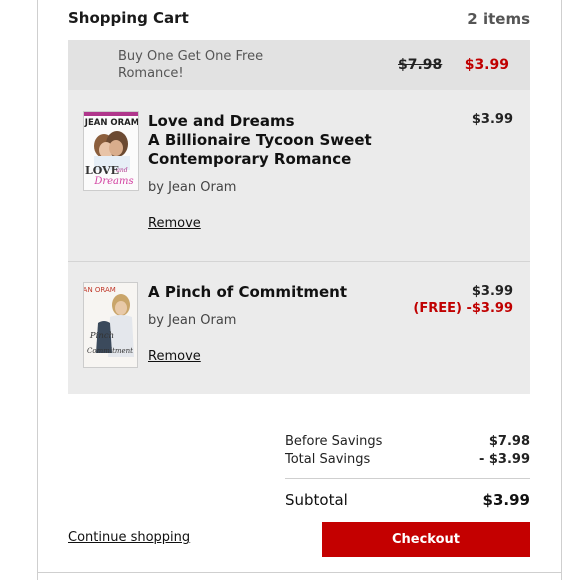 The height and width of the screenshot is (580, 570). Describe the element at coordinates (509, 441) in the screenshot. I see `before-savings-value: $7.98` at that location.